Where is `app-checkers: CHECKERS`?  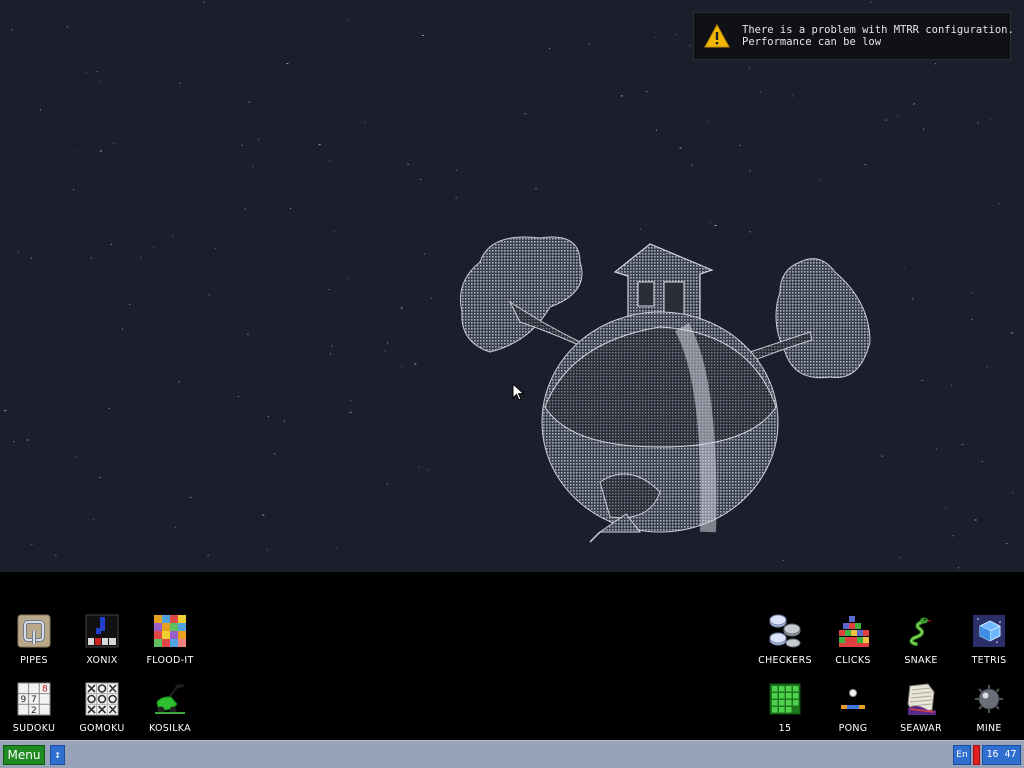 app-checkers: CHECKERS is located at coordinates (785, 646).